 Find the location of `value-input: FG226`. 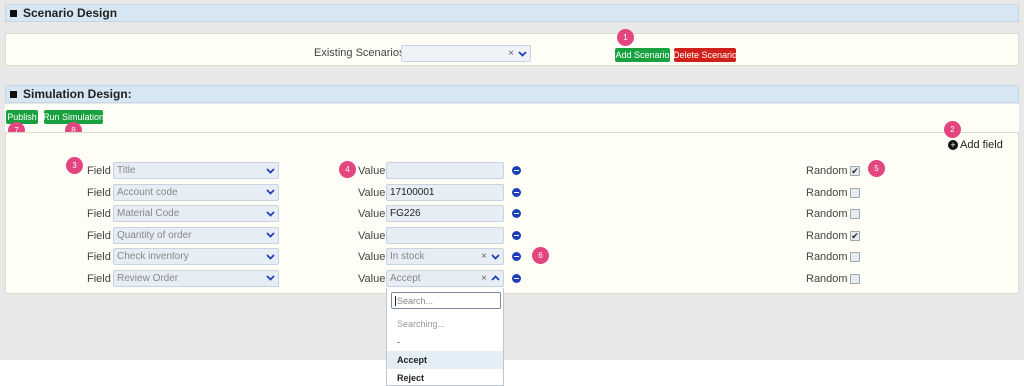

value-input: FG226 is located at coordinates (445, 213).